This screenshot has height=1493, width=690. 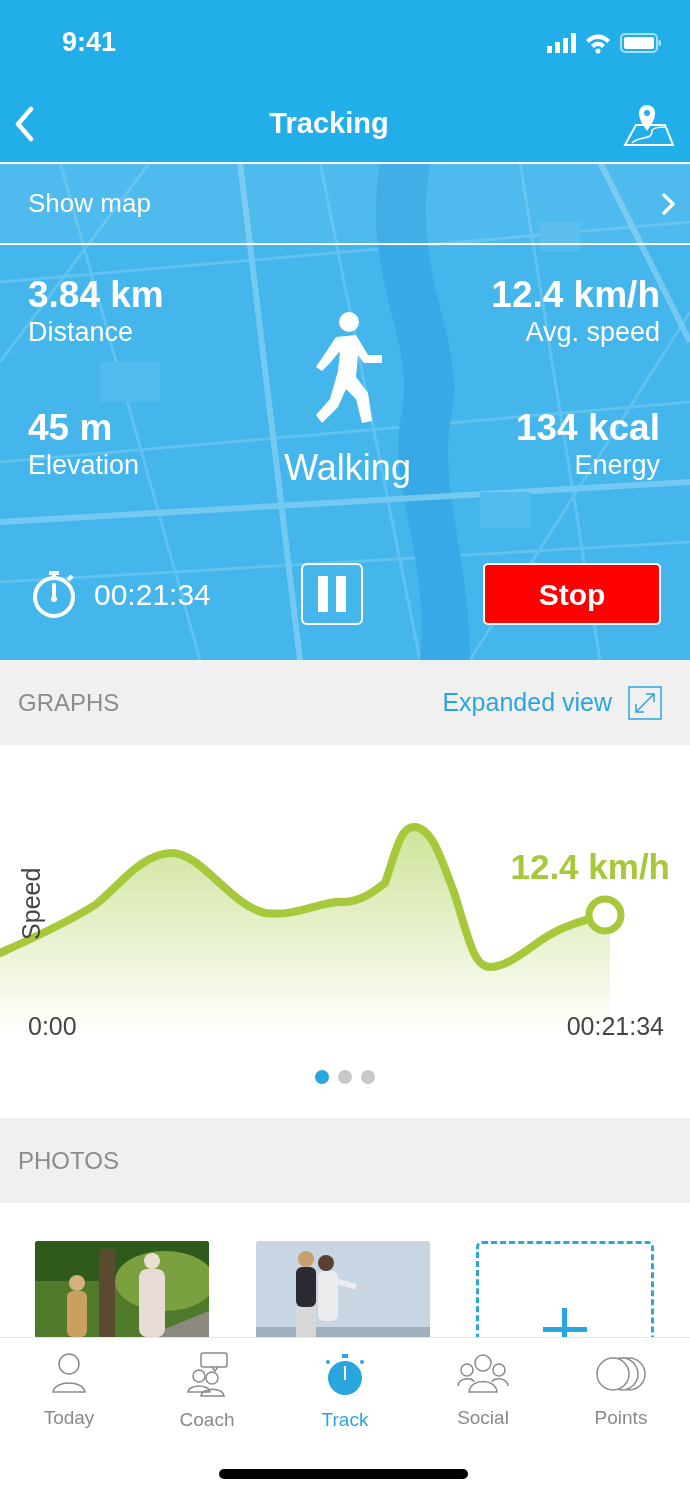 I want to click on end-time-label: 00:21:34, so click(x=615, y=1026).